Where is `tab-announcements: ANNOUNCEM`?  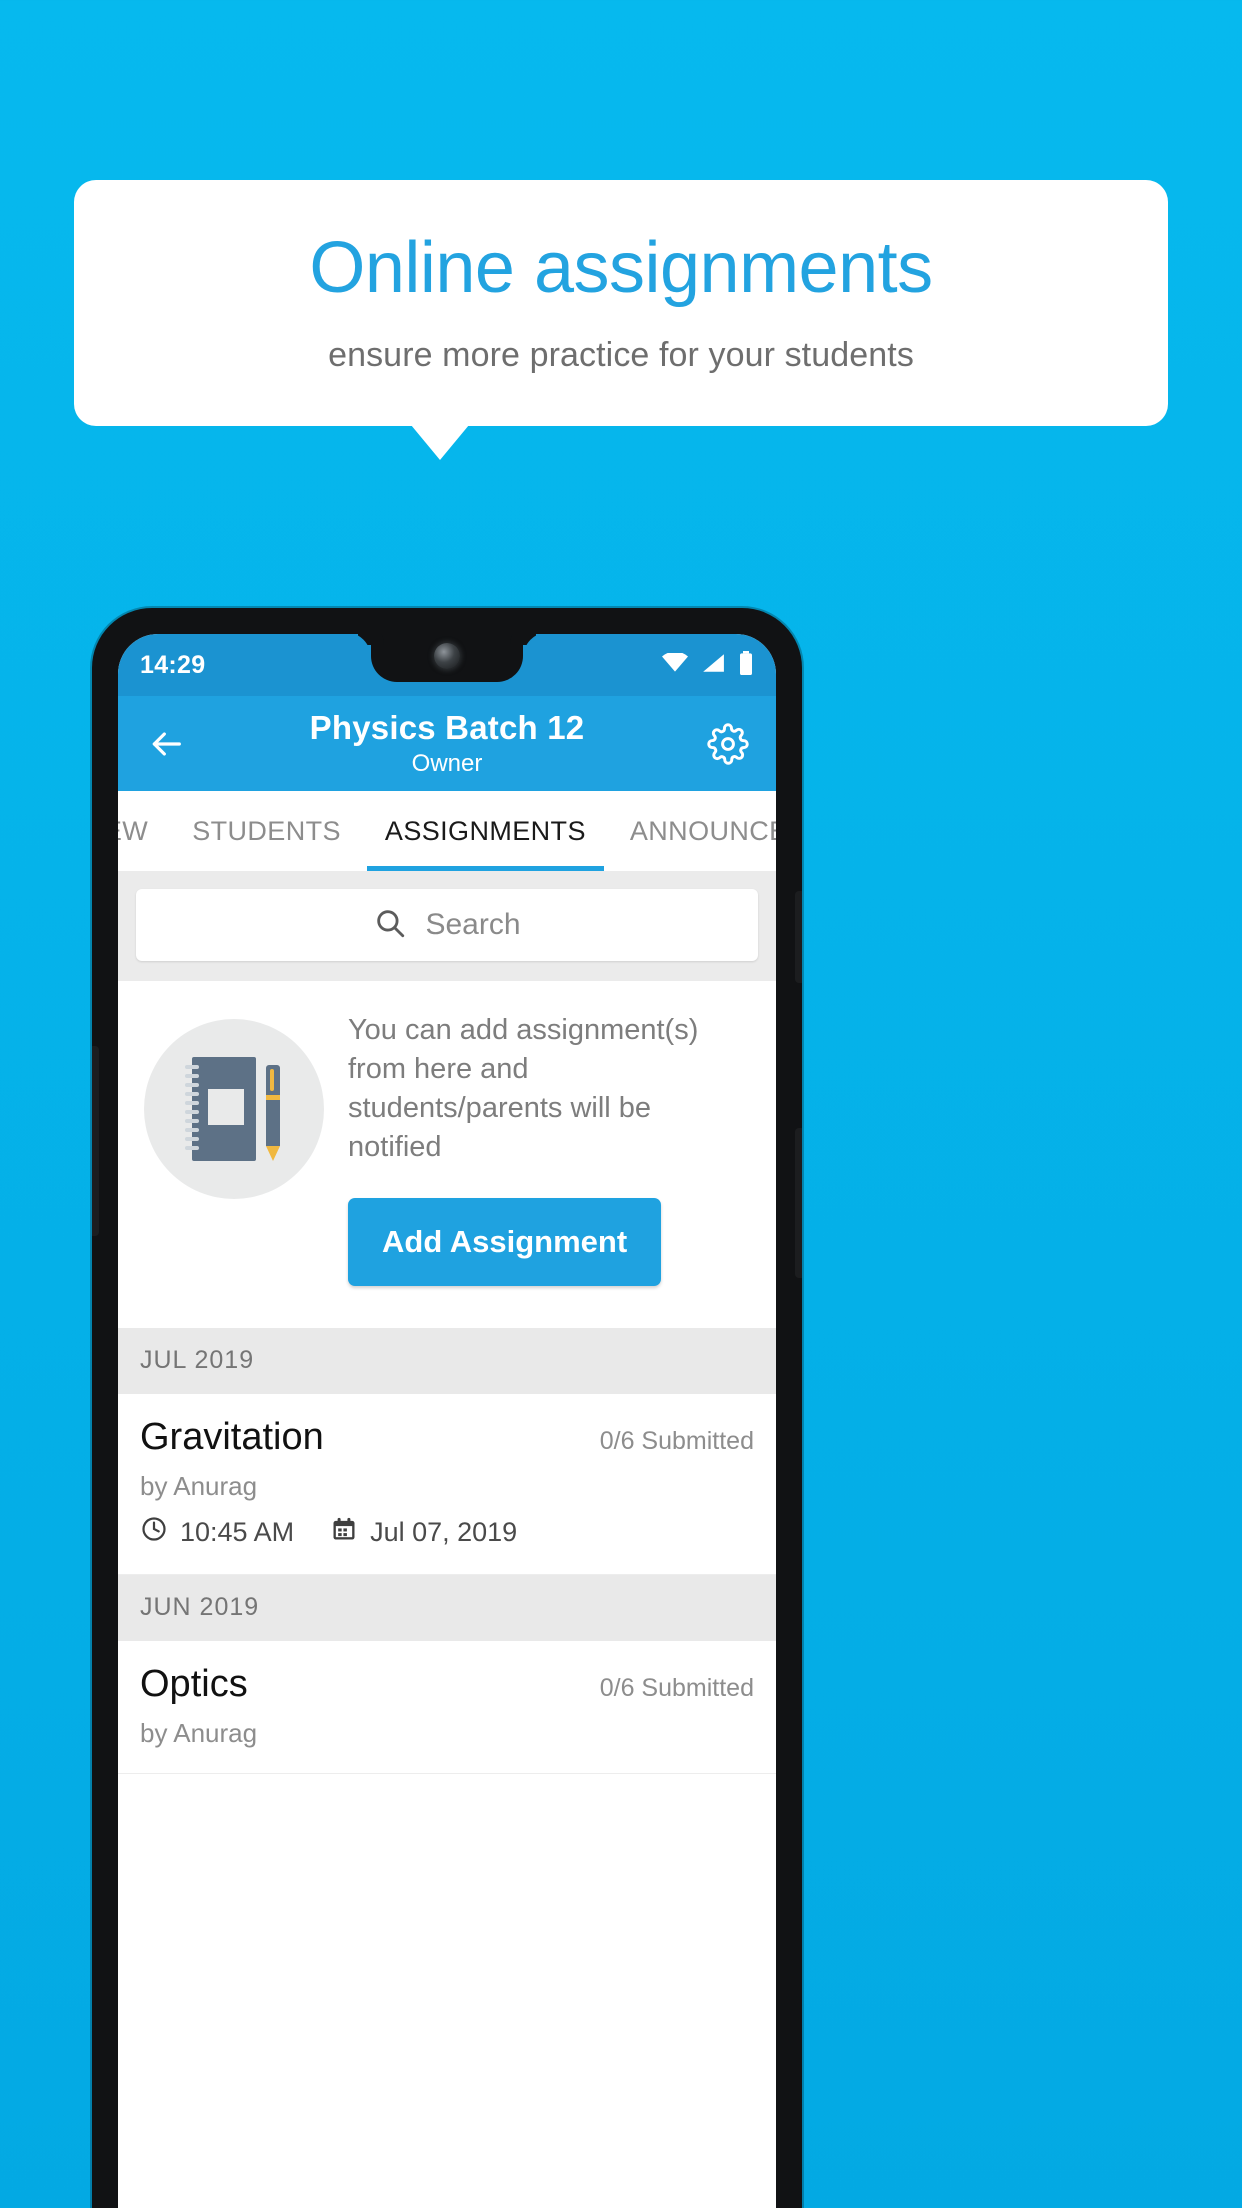
tab-announcements: ANNOUNCEM is located at coordinates (692, 831).